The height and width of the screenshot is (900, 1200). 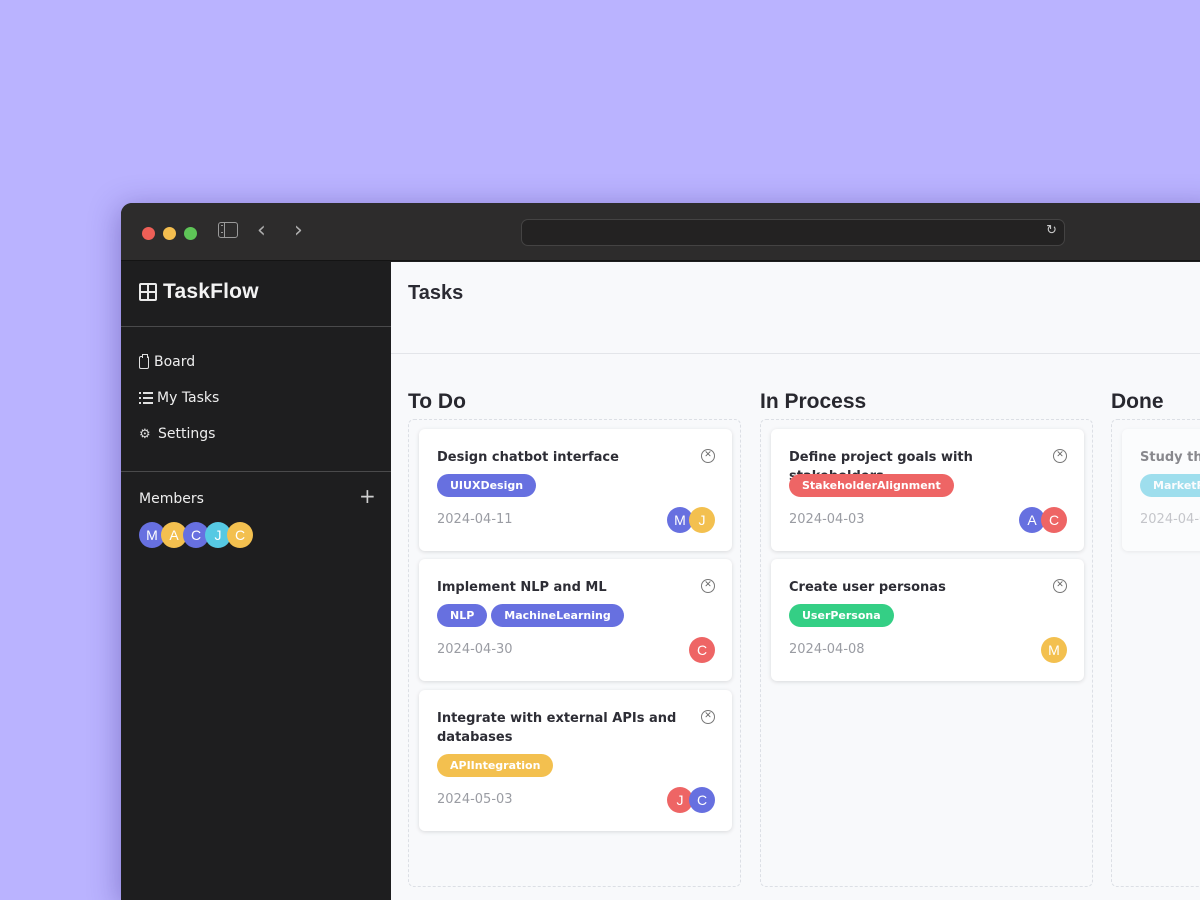 I want to click on task-assignees: C, so click(x=702, y=650).